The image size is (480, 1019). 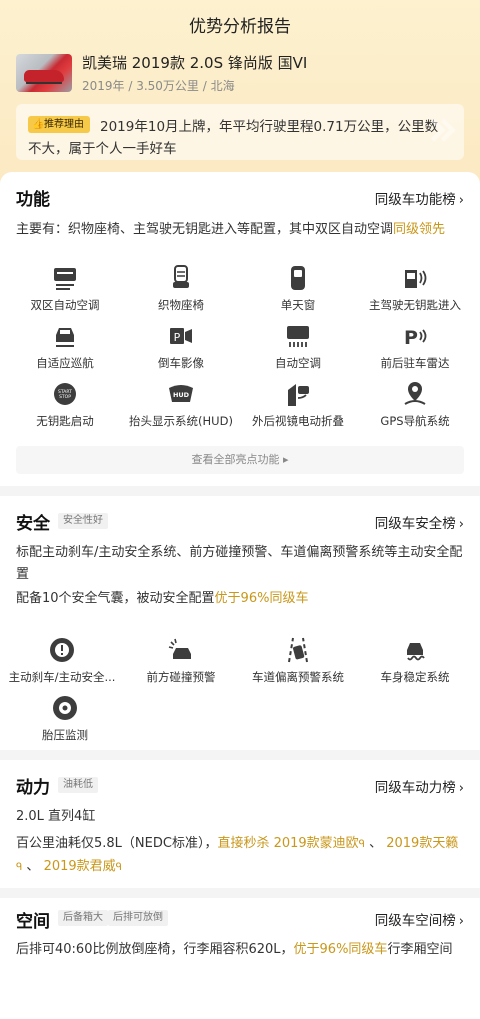 I want to click on power-engine: 2.0L 直列4缸, so click(x=56, y=816).